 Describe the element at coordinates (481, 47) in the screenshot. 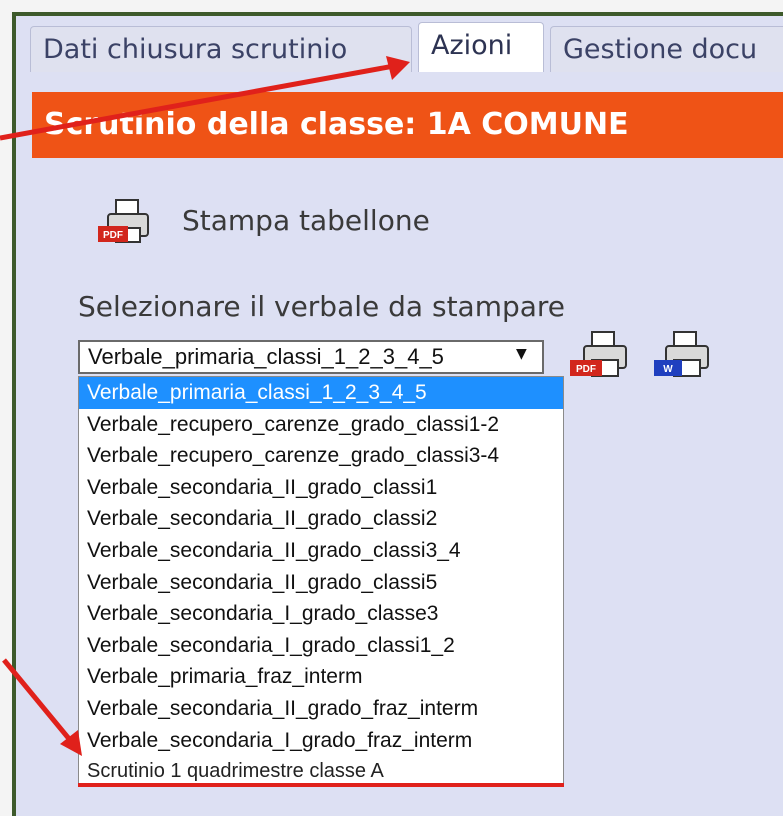

I see `tab-azioni: Azioni` at that location.